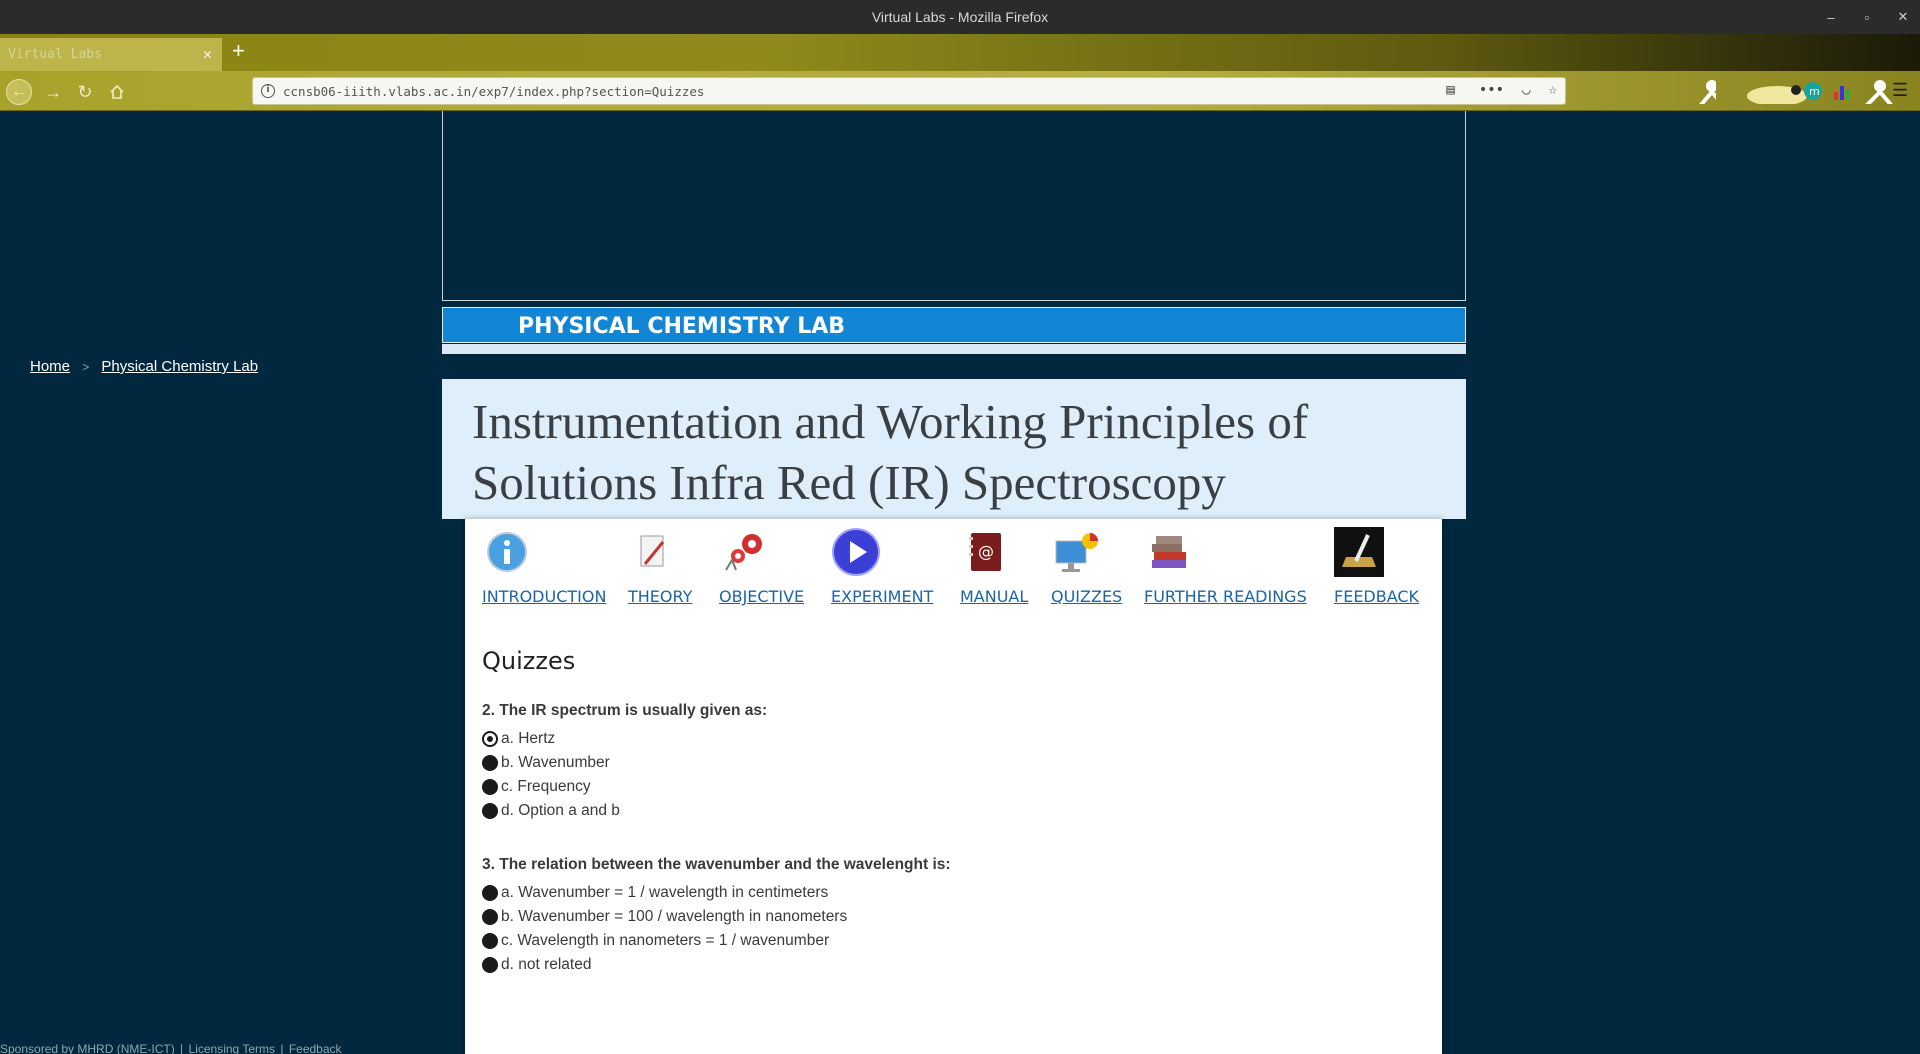 This screenshot has height=1054, width=1920. Describe the element at coordinates (954, 349) in the screenshot. I see `lab-bar-underline` at that location.